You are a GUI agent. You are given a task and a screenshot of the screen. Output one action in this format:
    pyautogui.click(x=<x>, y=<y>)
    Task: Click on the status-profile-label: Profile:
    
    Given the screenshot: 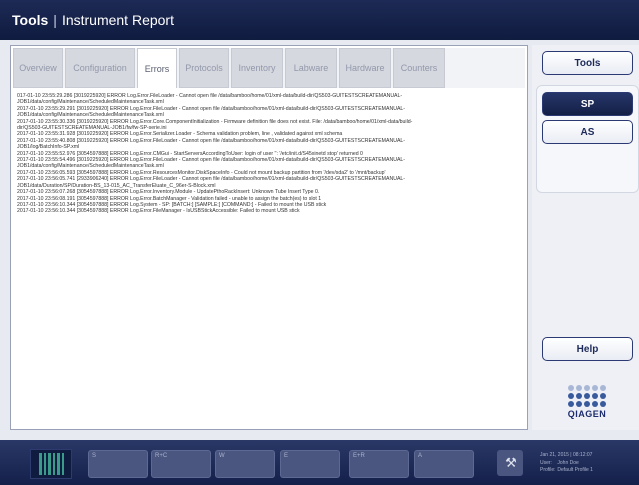 What is the action you would take?
    pyautogui.click(x=548, y=470)
    